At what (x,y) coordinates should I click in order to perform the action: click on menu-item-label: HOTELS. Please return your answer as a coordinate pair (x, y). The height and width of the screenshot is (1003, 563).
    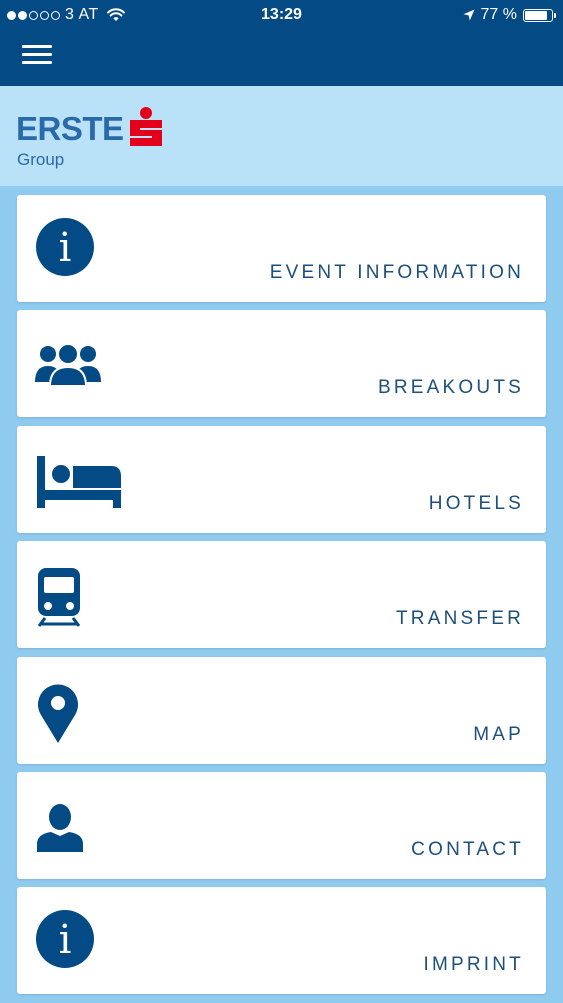
    Looking at the image, I should click on (476, 503).